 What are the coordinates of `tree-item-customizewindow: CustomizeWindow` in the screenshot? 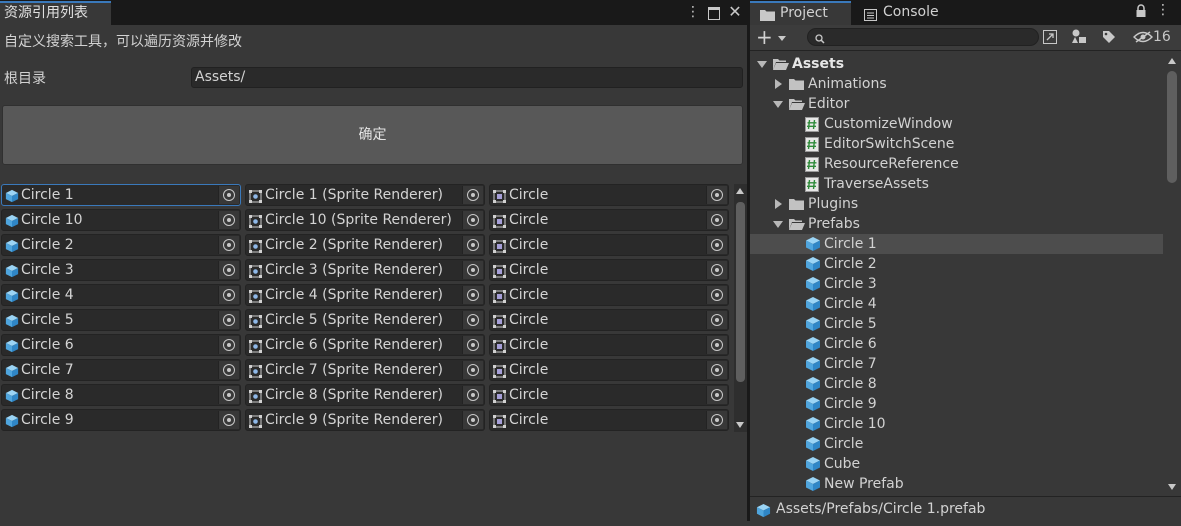 It's located at (956, 124).